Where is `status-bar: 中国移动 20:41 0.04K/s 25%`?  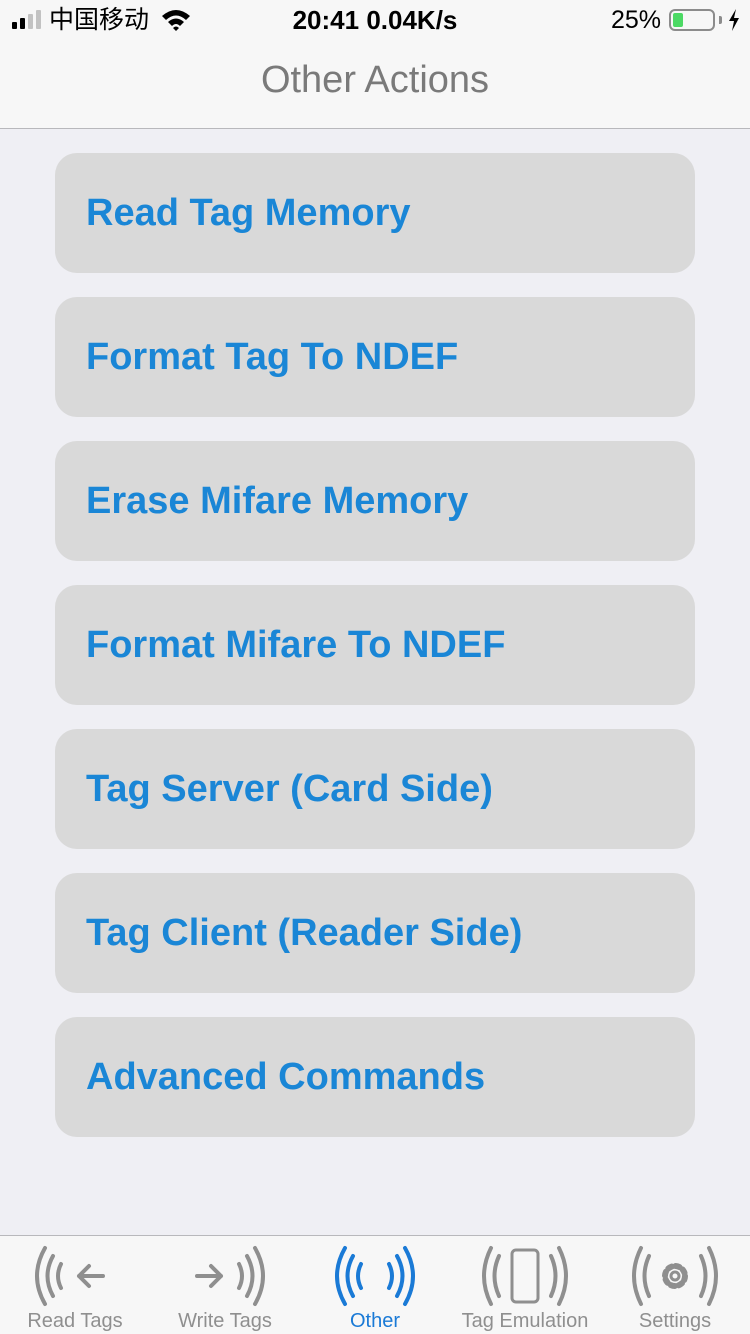
status-bar: 中国移动 20:41 0.04K/s 25% is located at coordinates (375, 20).